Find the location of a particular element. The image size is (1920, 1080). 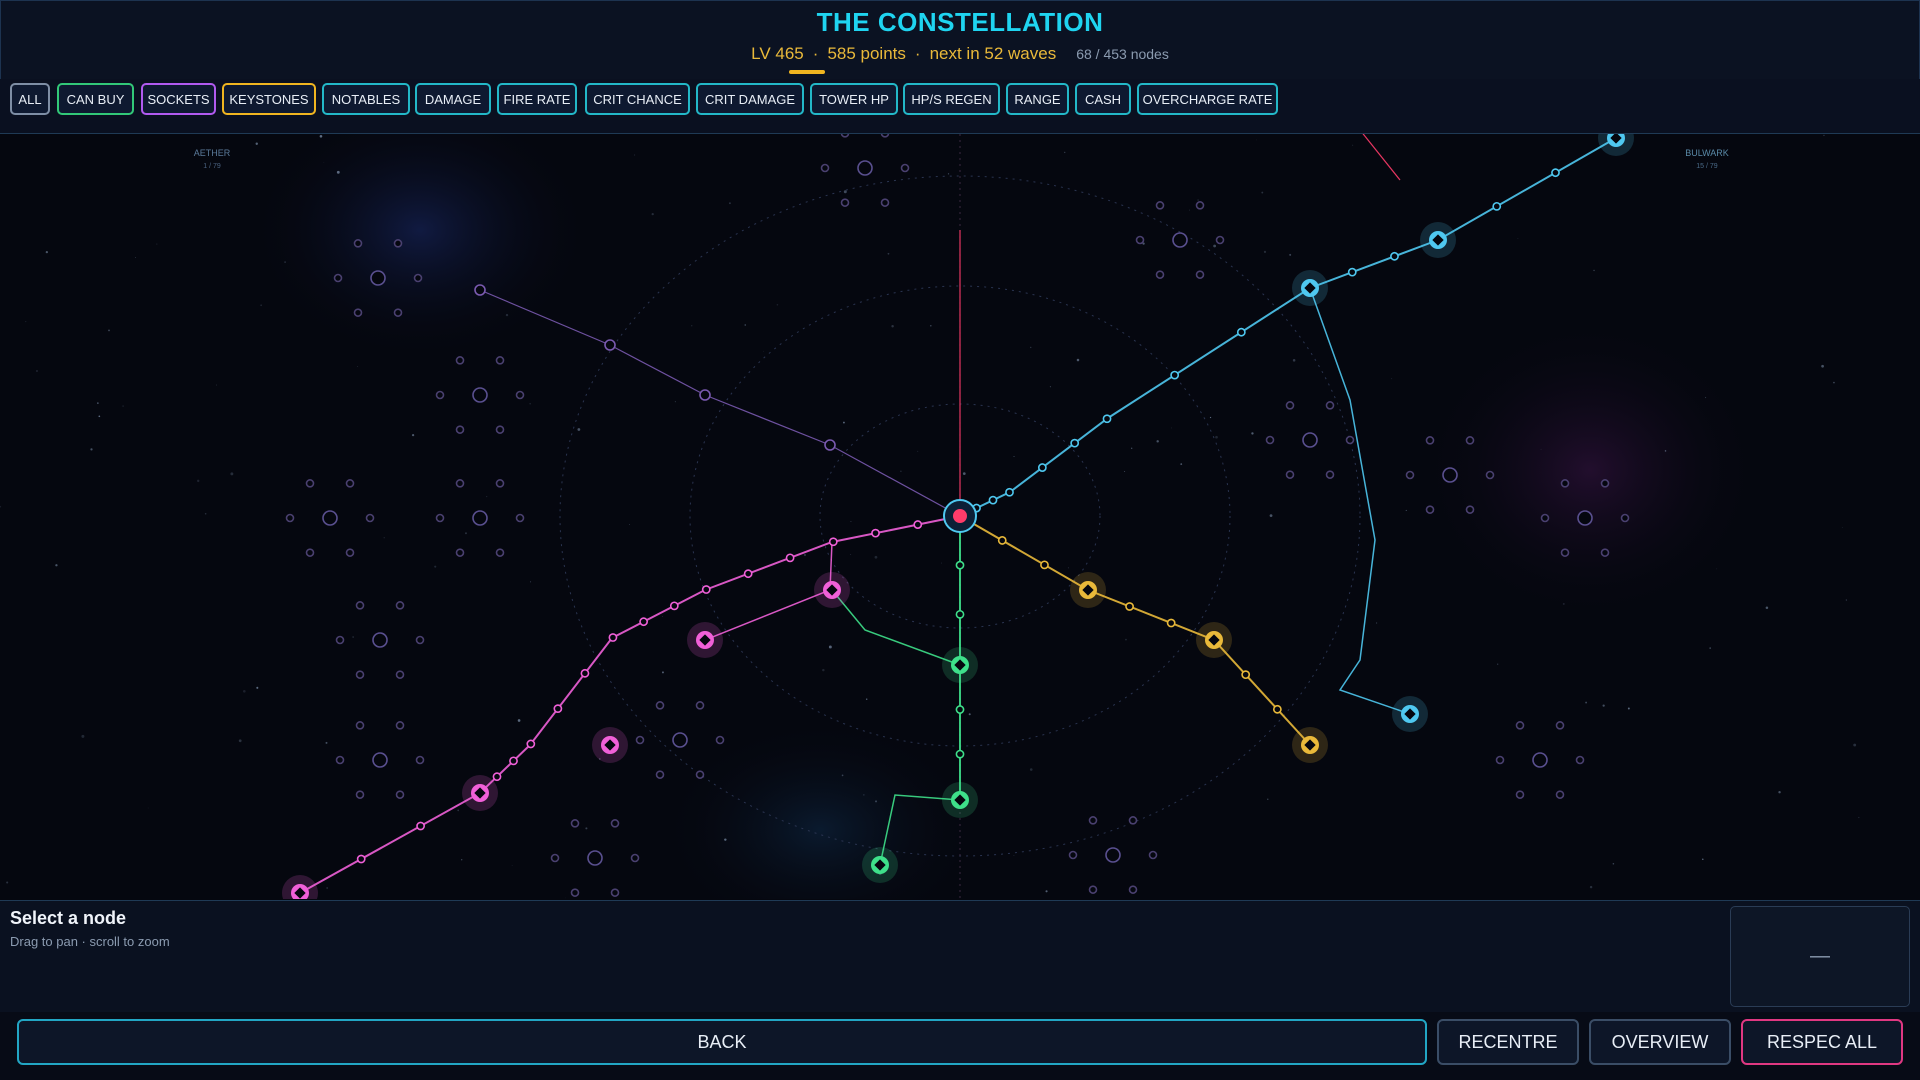

overview-button: OVERVIEW is located at coordinates (1660, 1042).